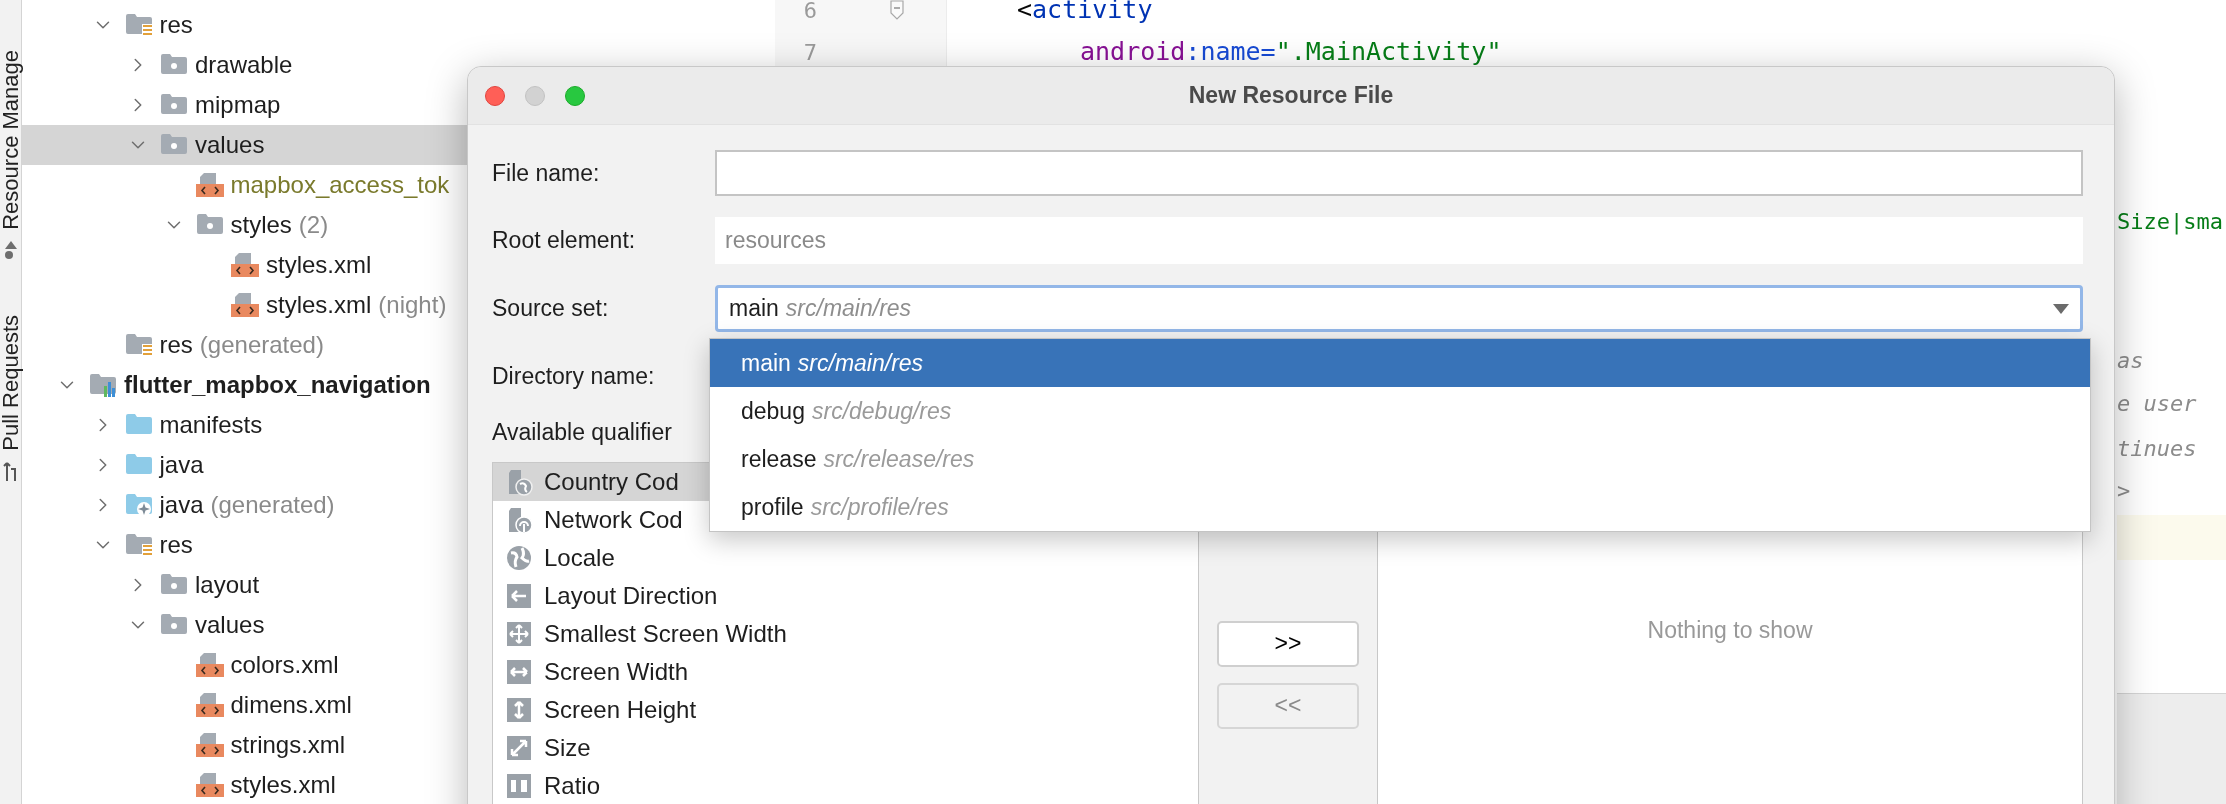  I want to click on line-number: 6, so click(809, 12).